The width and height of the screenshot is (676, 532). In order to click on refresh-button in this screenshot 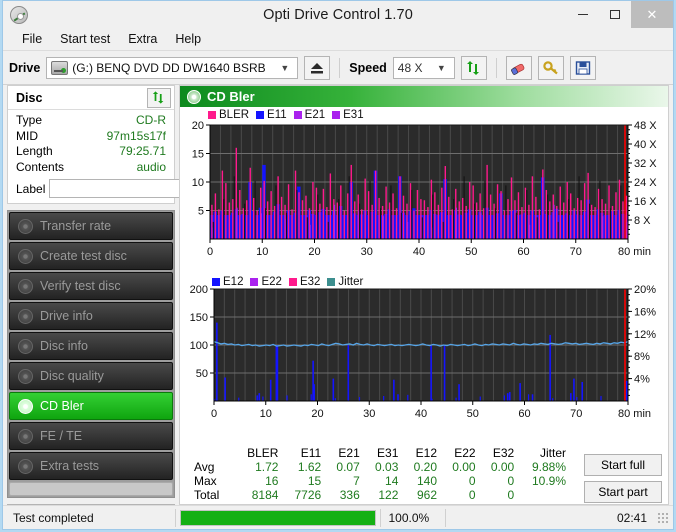, I will do `click(473, 67)`.